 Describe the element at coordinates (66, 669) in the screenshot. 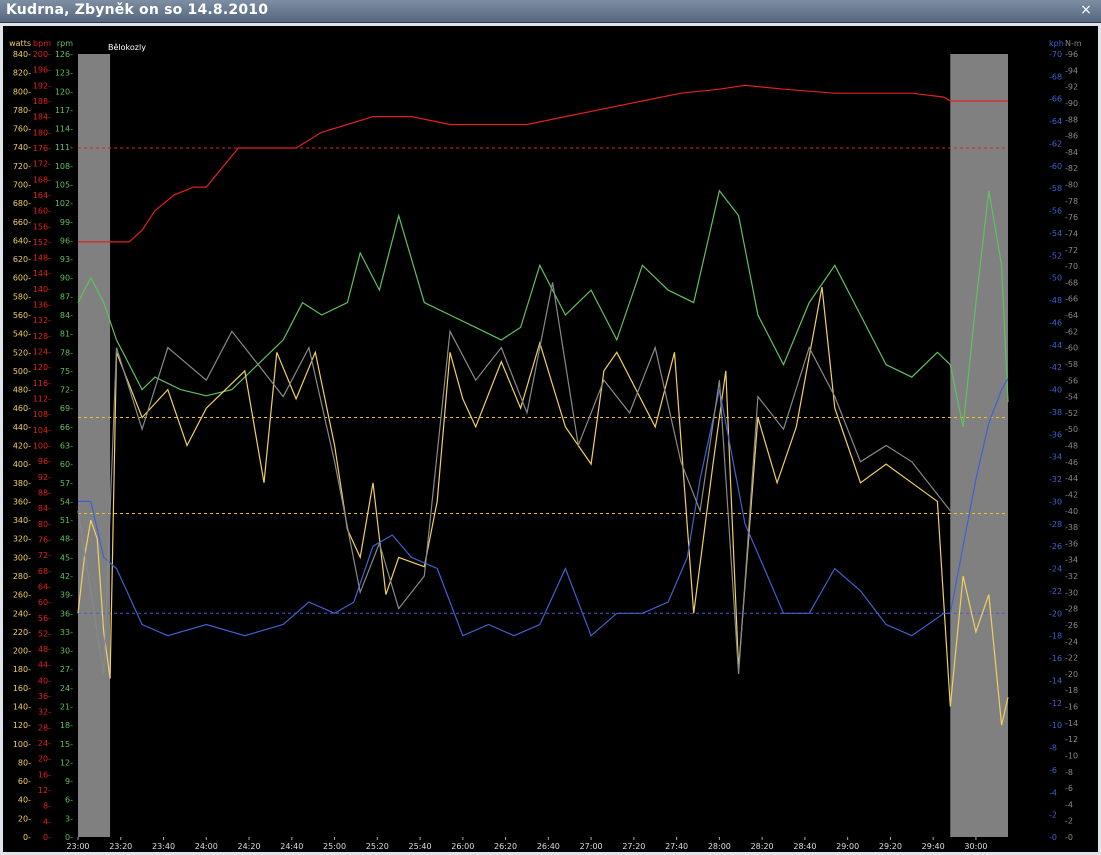

I see `rpm-tick-label: 27-` at that location.